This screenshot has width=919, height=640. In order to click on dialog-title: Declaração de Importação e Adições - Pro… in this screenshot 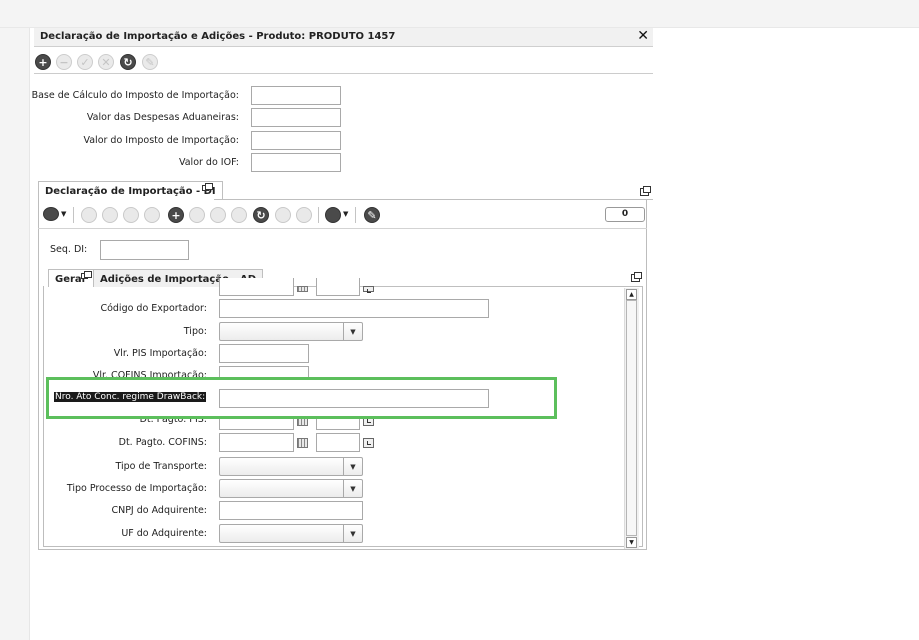, I will do `click(218, 36)`.